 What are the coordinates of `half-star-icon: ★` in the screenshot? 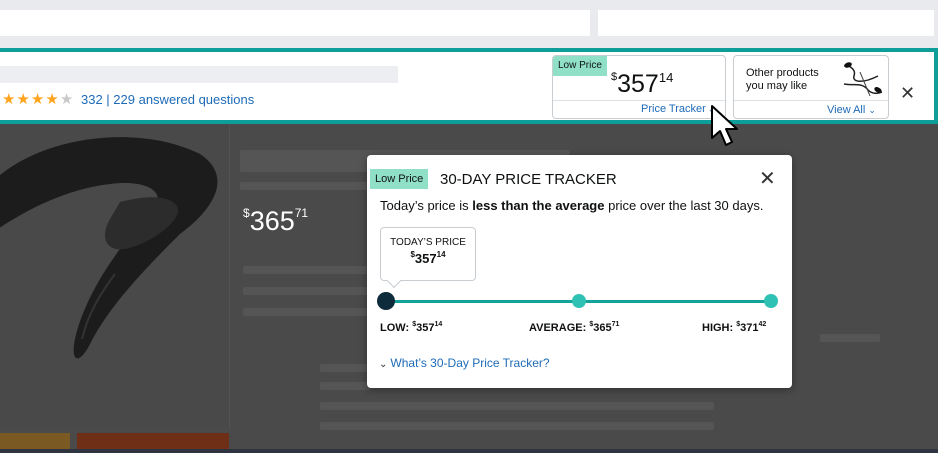 It's located at (66, 99).